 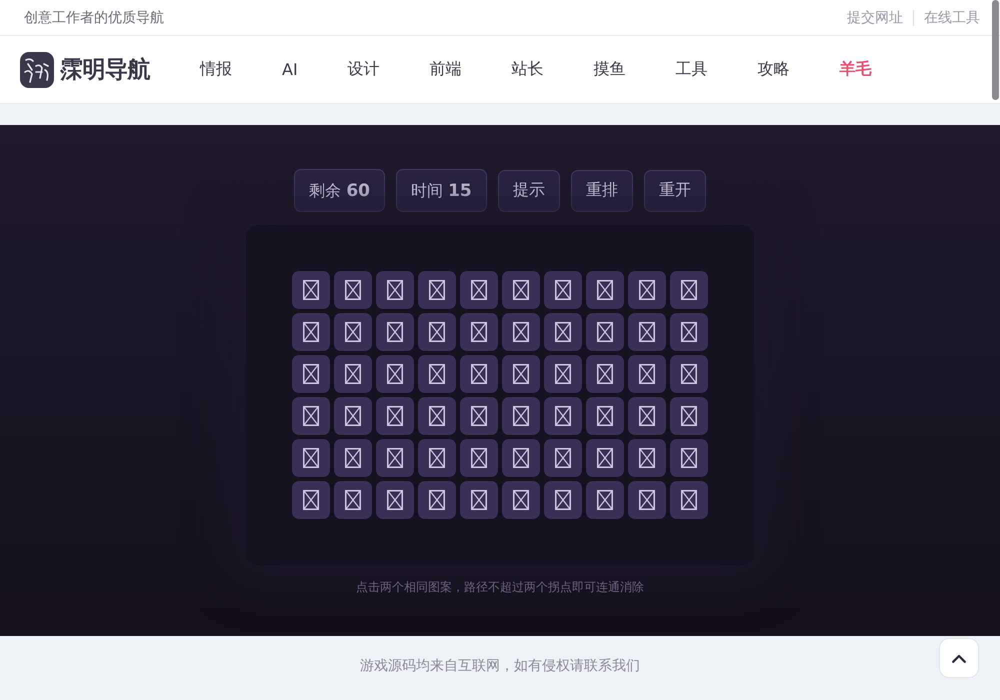 What do you see at coordinates (105, 69) in the screenshot?
I see `logo-text: 霂明导航` at bounding box center [105, 69].